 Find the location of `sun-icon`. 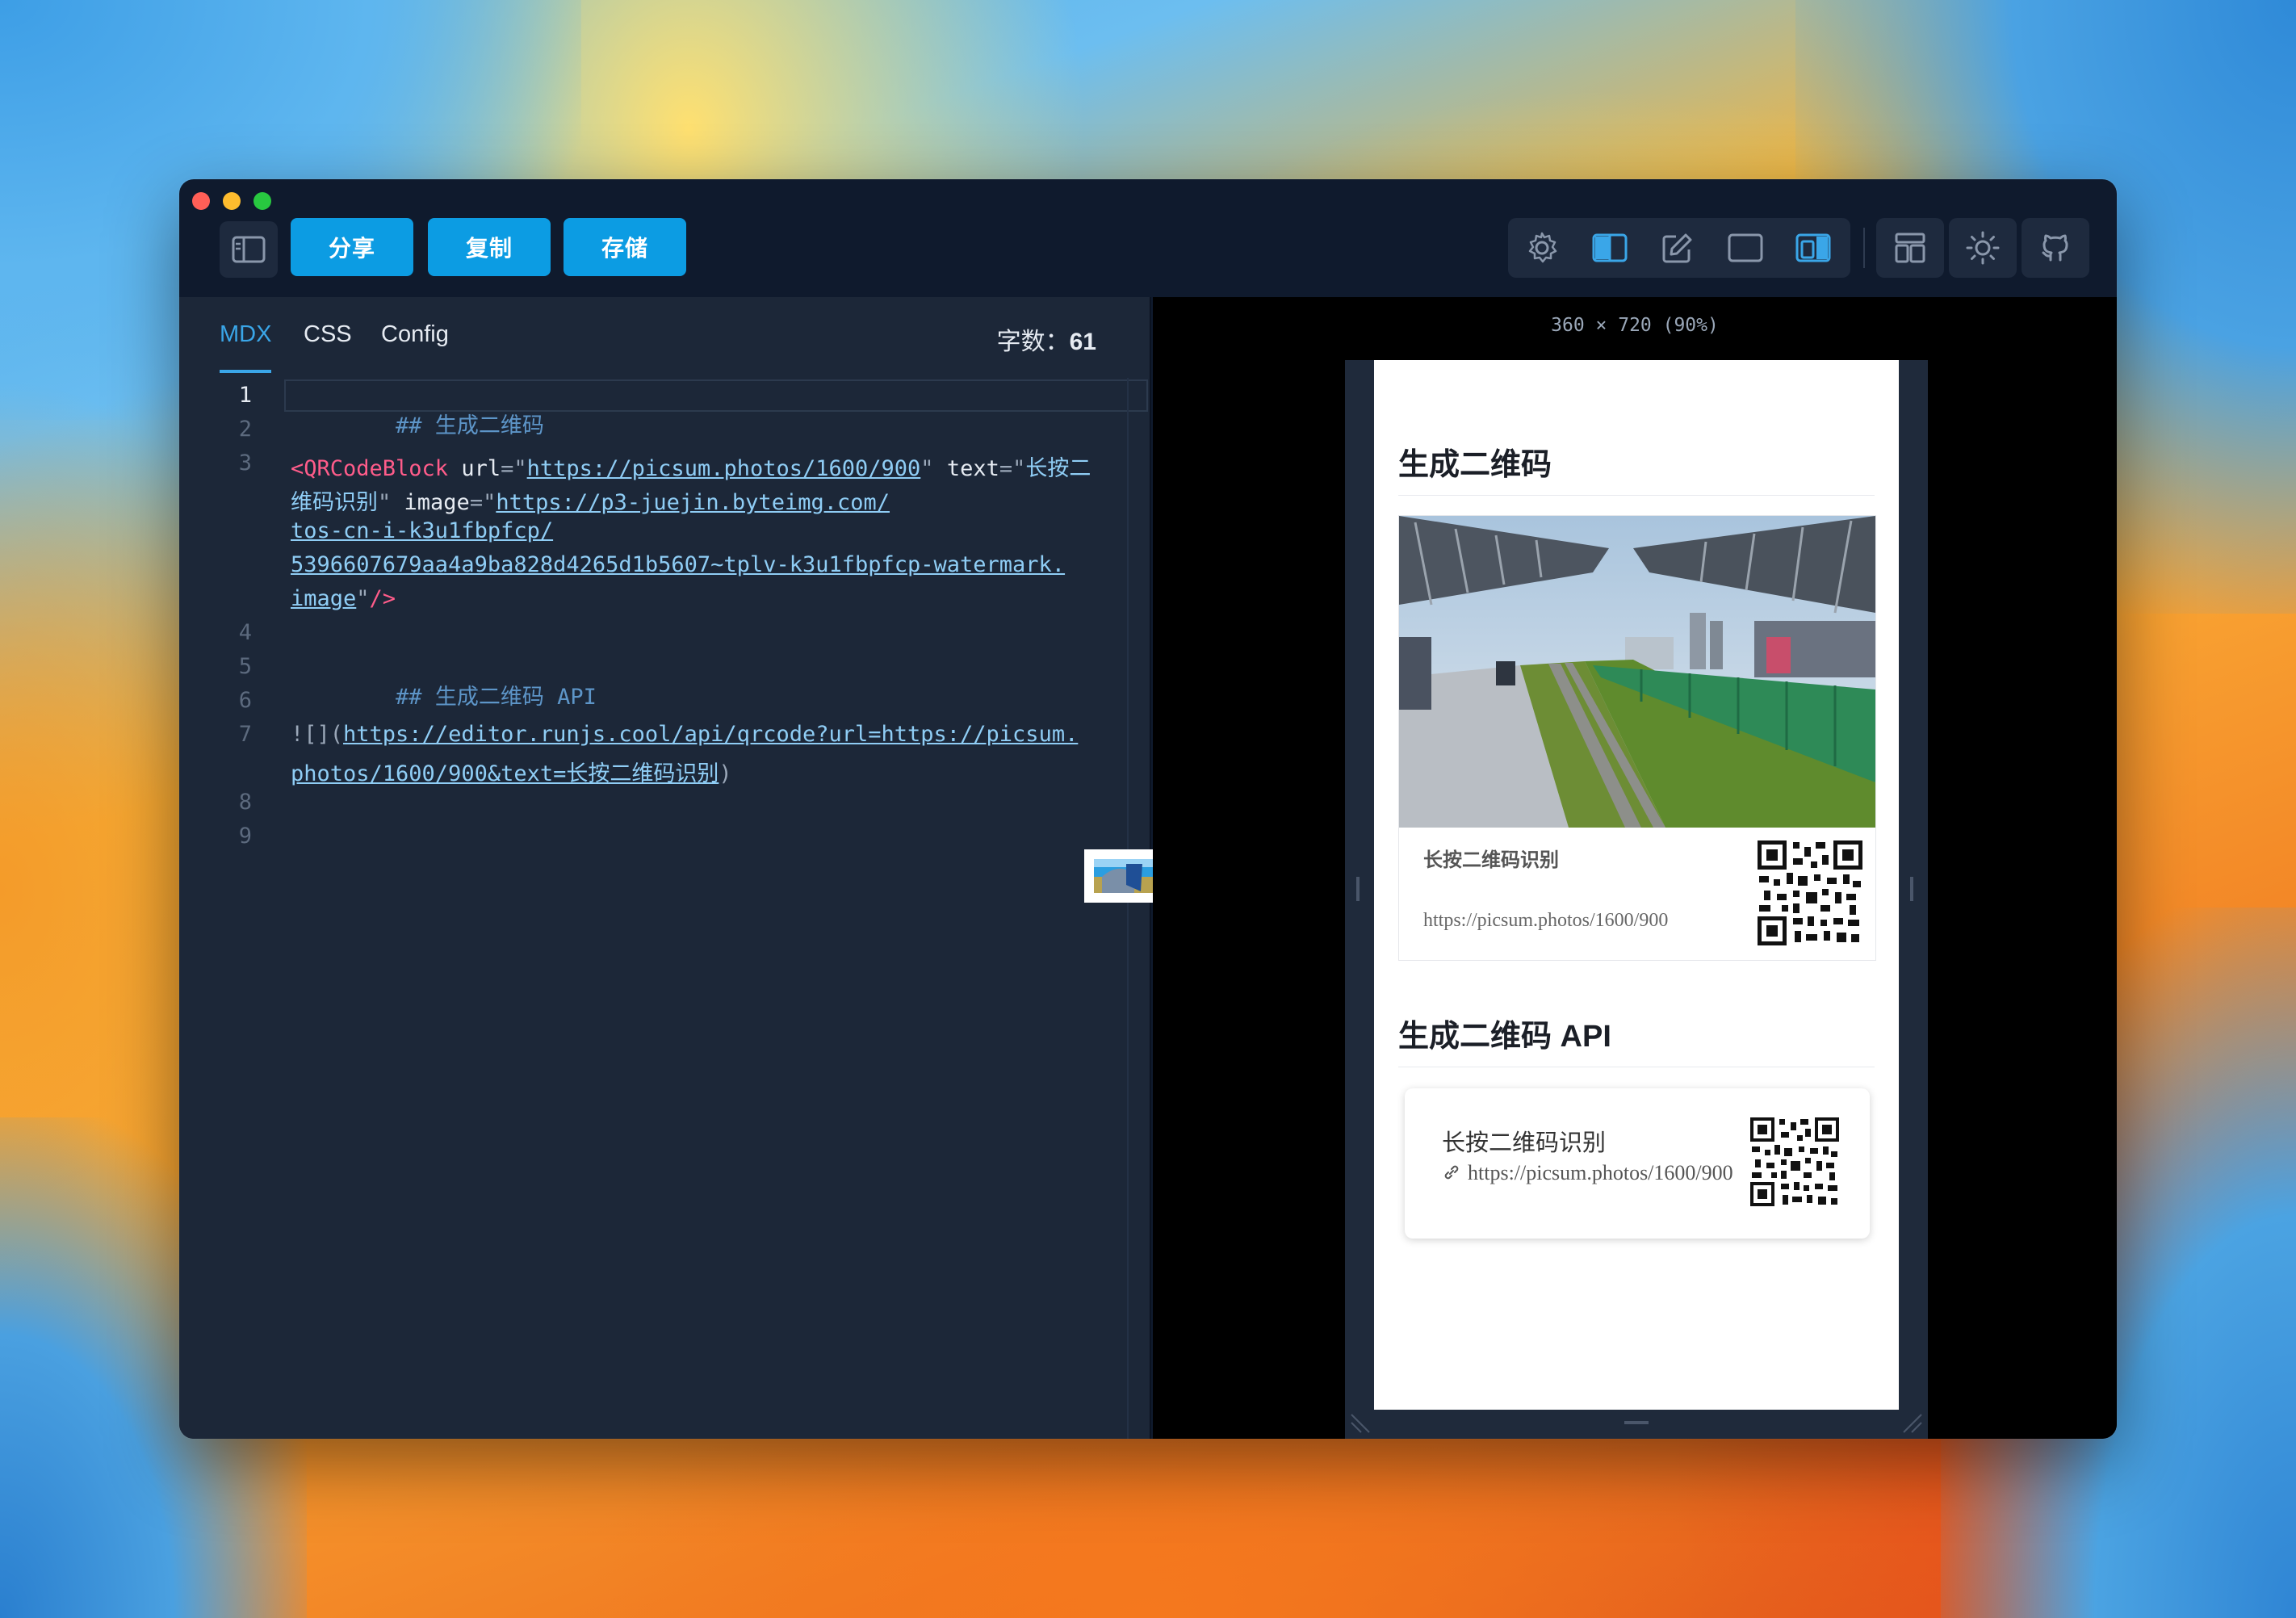

sun-icon is located at coordinates (1983, 248).